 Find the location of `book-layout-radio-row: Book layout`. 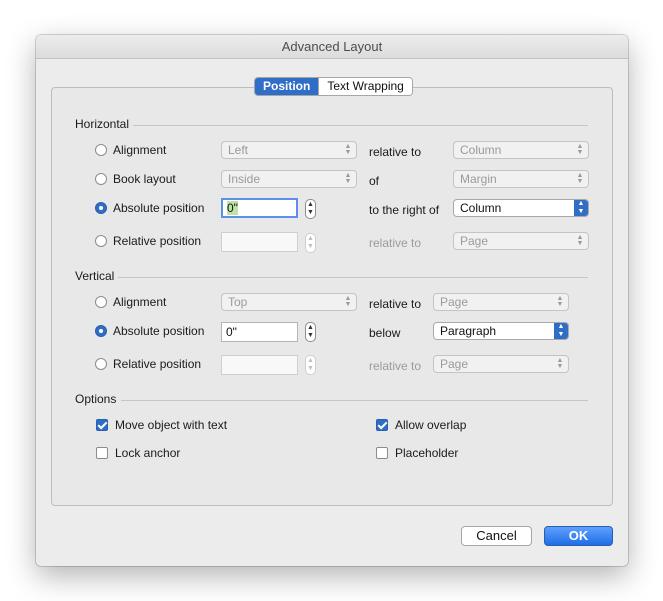

book-layout-radio-row: Book layout is located at coordinates (135, 179).